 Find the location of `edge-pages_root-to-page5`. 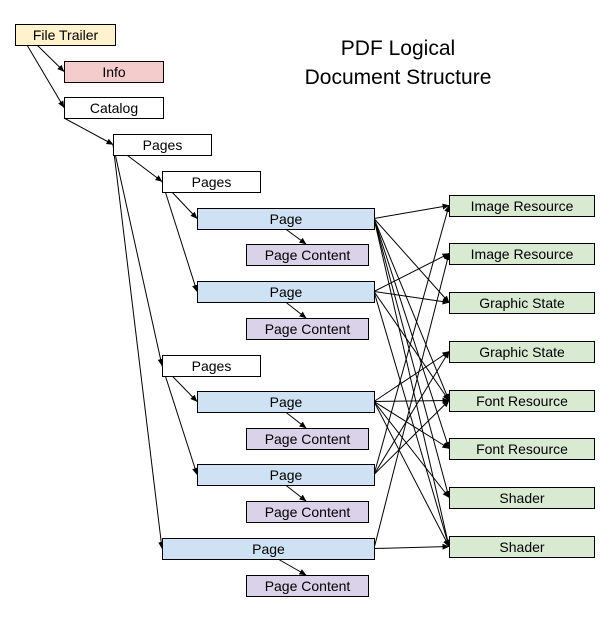

edge-pages_root-to-page5 is located at coordinates (138, 346).